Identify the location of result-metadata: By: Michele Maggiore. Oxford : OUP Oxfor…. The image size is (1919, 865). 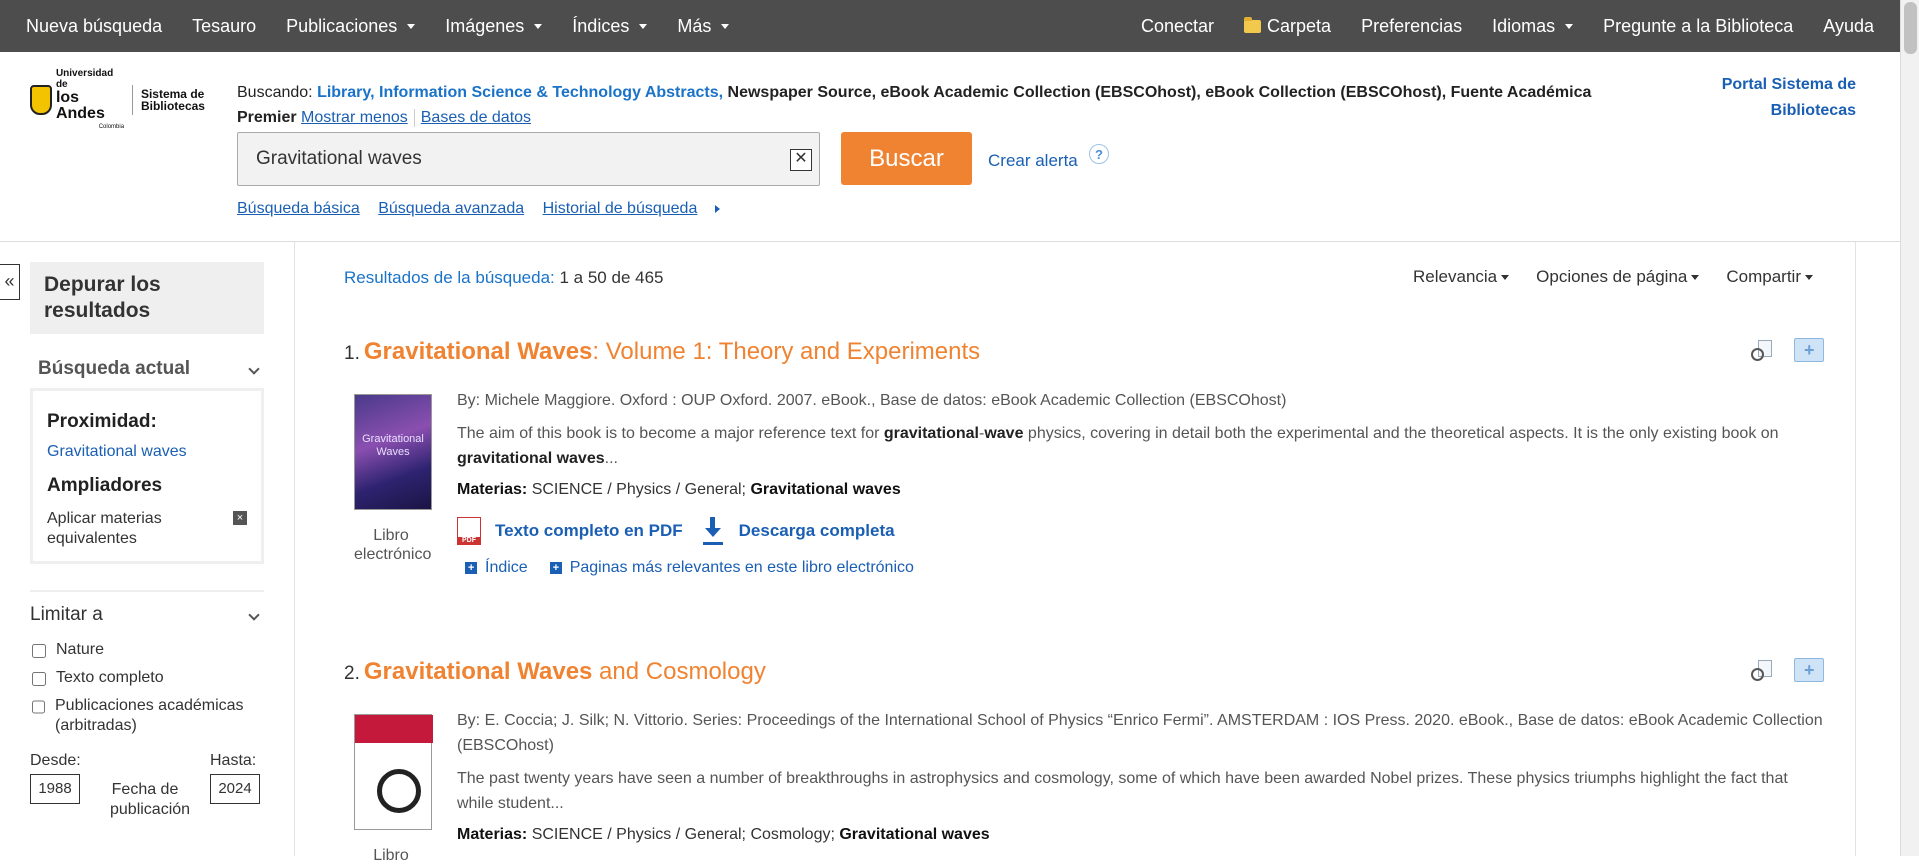
(872, 400).